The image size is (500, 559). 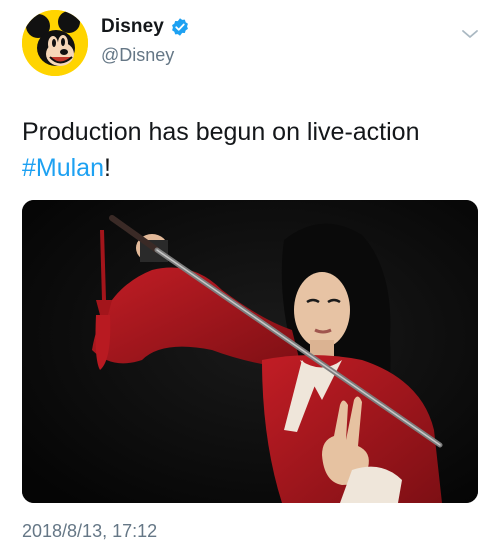 I want to click on tweet-timestamp: 2018/8/13, 17:12, so click(x=89, y=531).